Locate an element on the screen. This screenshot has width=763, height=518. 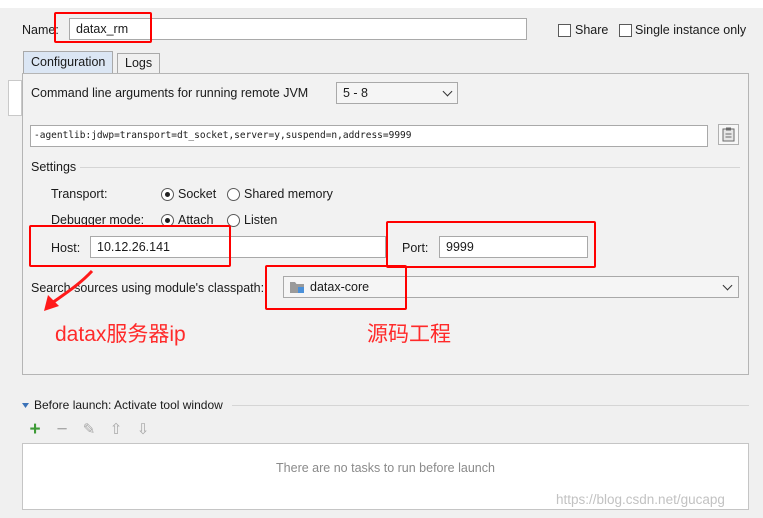
classpath-module-select: datax-core is located at coordinates (511, 287).